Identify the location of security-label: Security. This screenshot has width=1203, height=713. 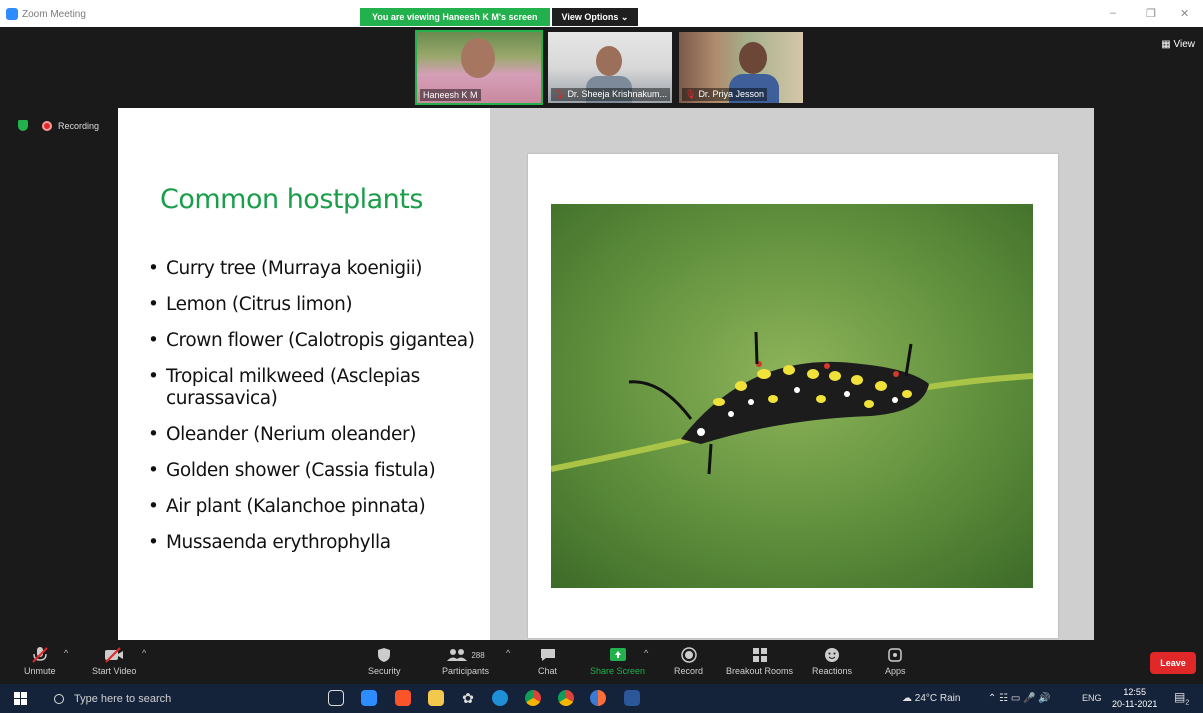
(384, 671).